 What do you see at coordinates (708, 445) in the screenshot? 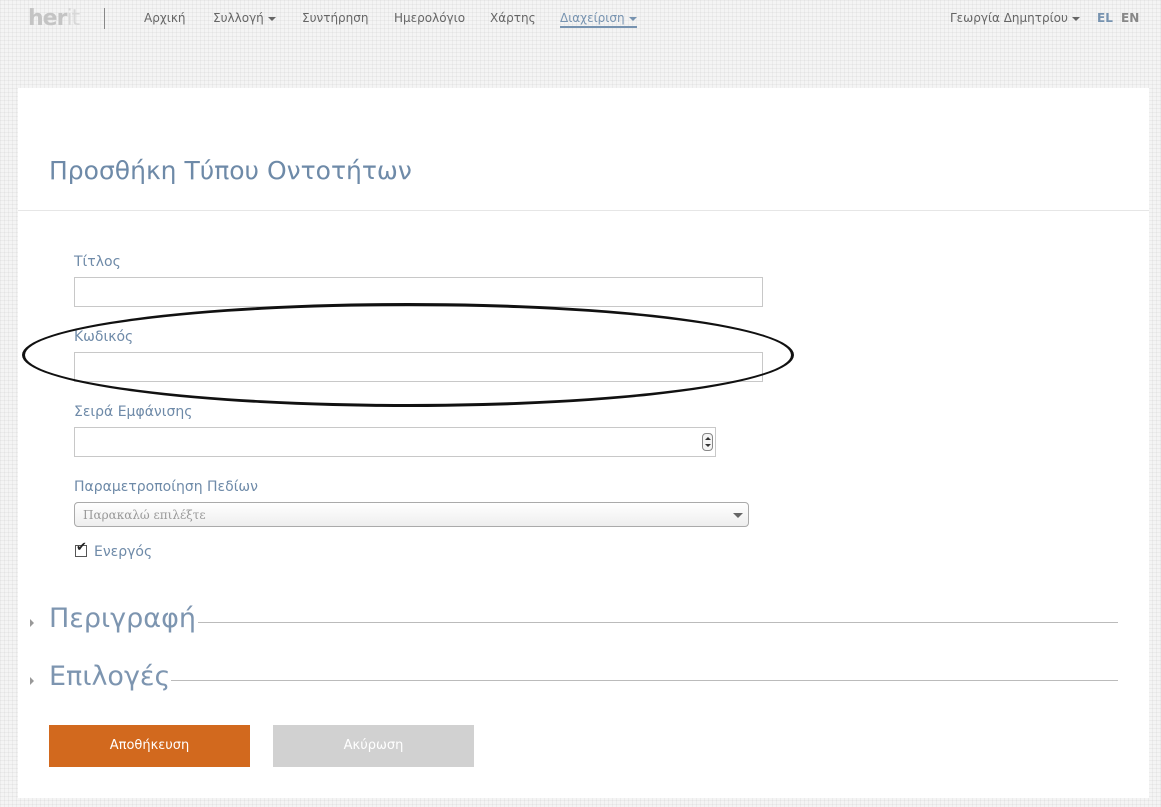
I see `spinner-down-icon` at bounding box center [708, 445].